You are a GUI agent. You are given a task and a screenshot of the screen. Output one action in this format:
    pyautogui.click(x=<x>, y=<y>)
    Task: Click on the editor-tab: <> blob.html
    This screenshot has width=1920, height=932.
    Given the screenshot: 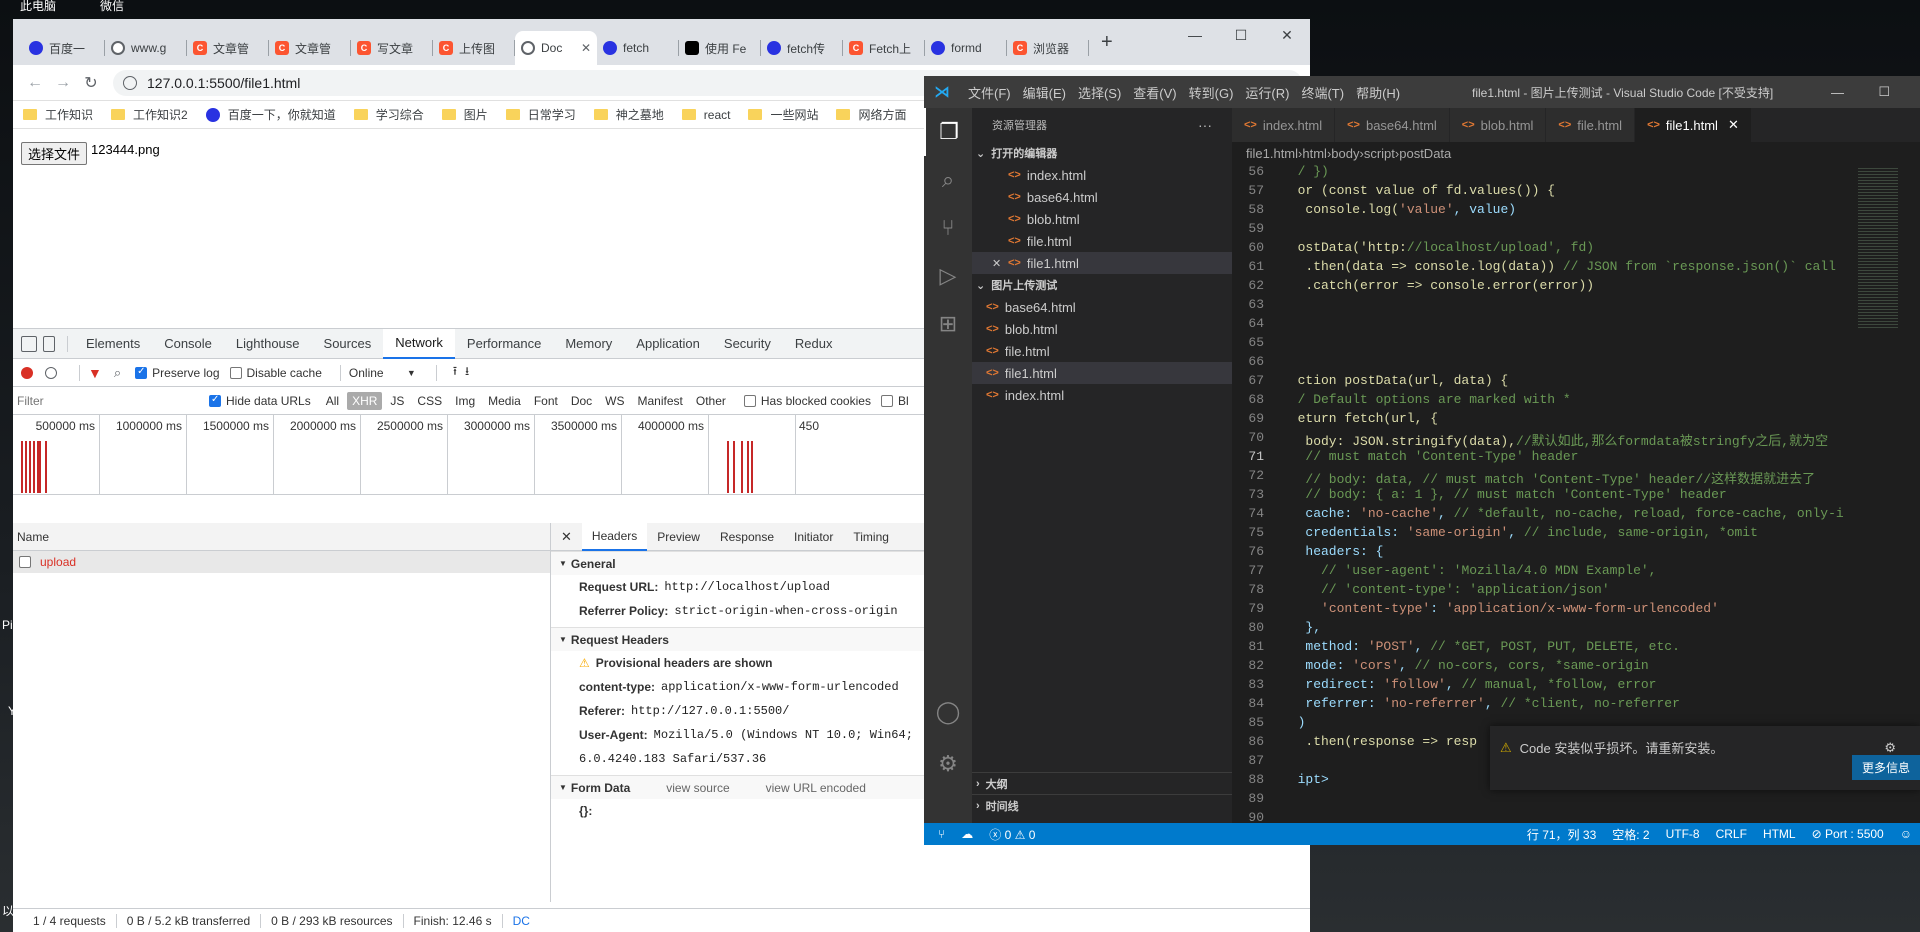 What is the action you would take?
    pyautogui.click(x=1498, y=125)
    